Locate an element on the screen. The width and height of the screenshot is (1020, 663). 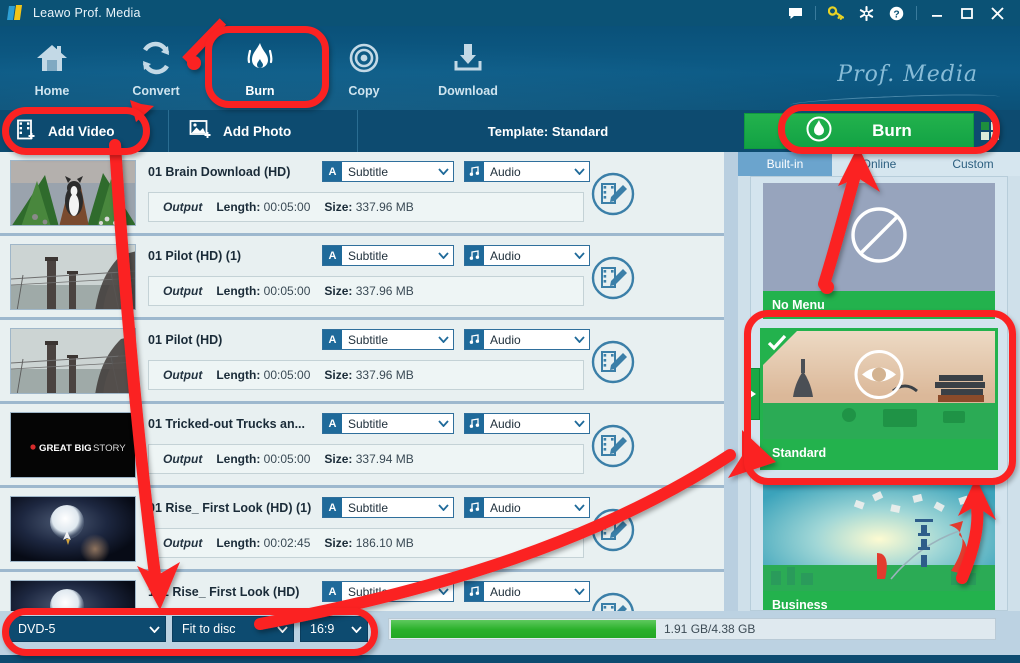
highlight-disc-settings is located at coordinates (190, 632).